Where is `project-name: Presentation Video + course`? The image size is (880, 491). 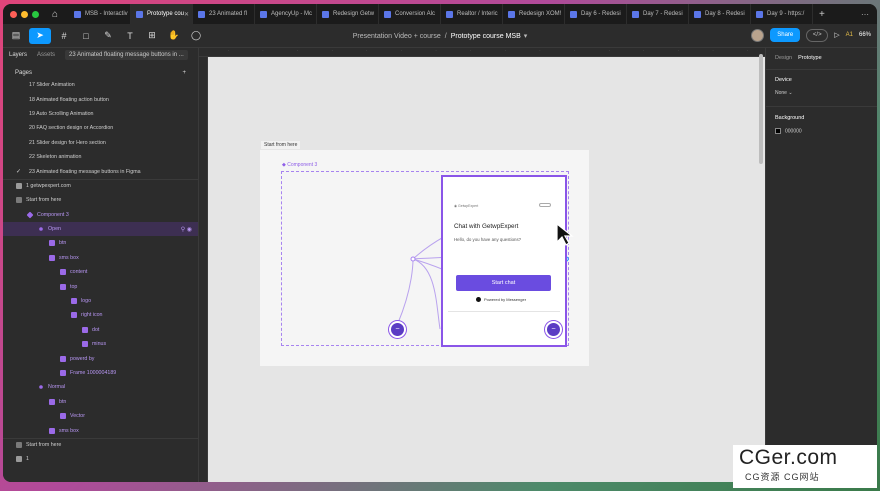 project-name: Presentation Video + course is located at coordinates (397, 36).